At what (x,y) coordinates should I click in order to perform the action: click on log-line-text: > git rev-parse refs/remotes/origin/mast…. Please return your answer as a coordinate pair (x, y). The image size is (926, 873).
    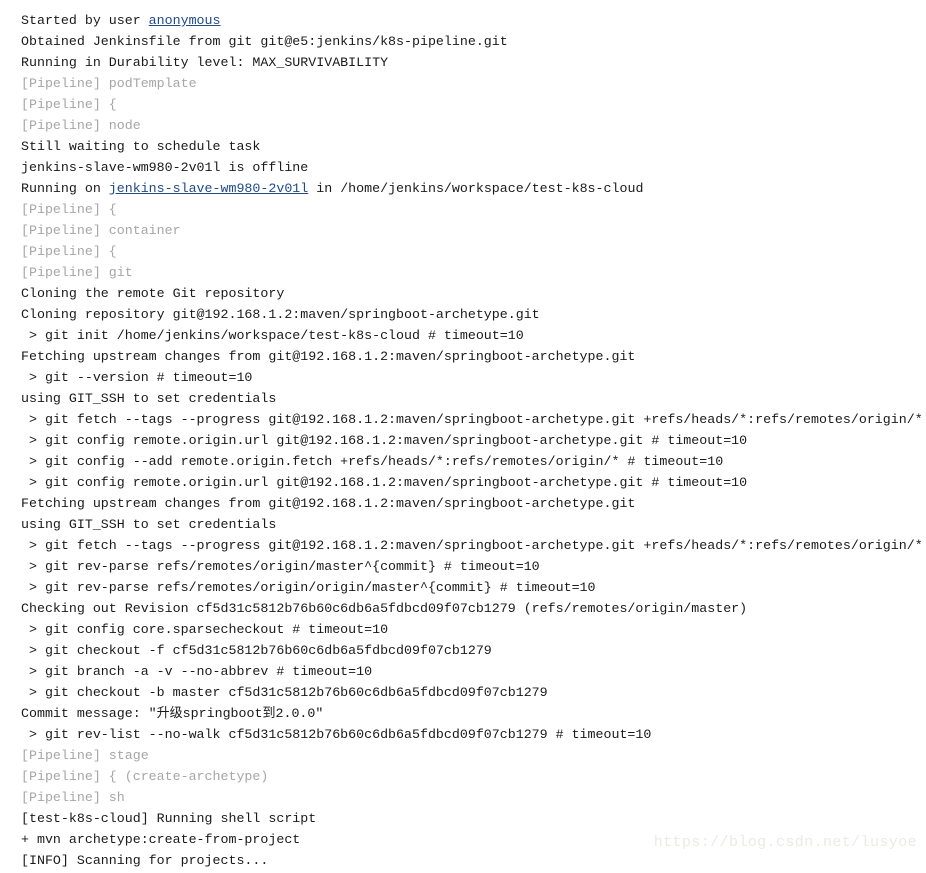
    Looking at the image, I should click on (280, 566).